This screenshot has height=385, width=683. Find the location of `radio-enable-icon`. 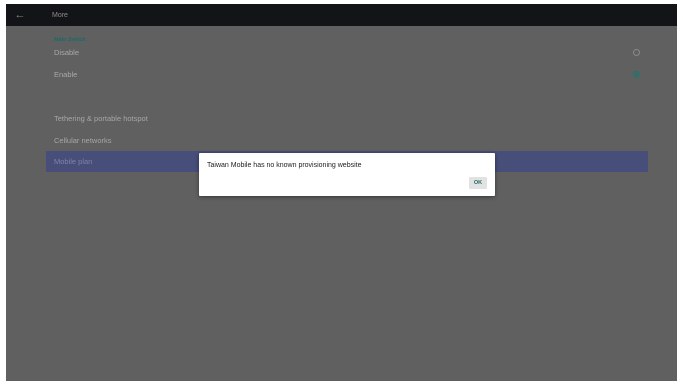

radio-enable-icon is located at coordinates (636, 74).